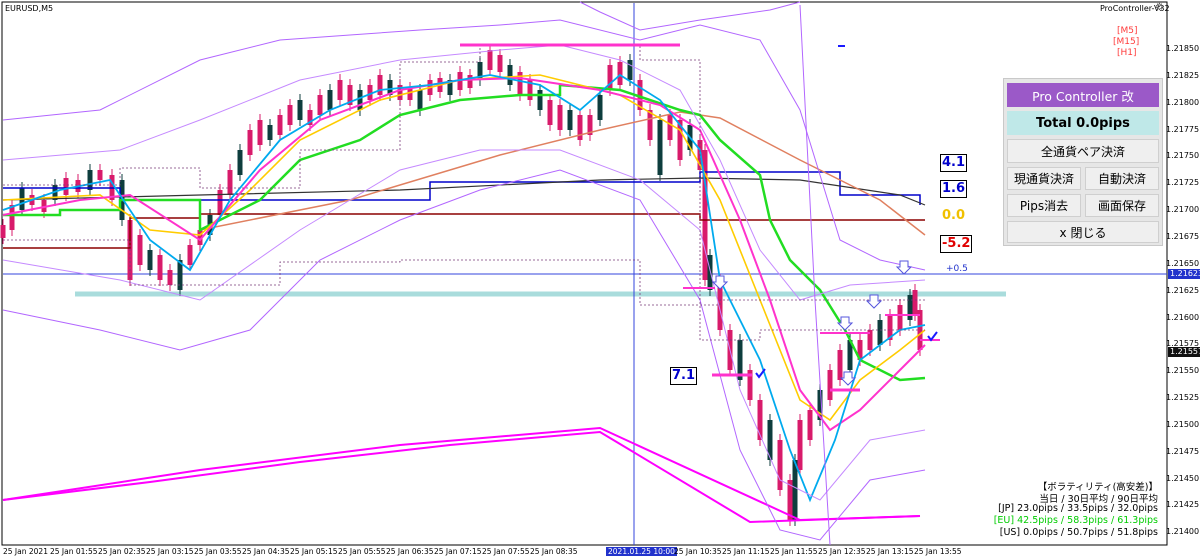 This screenshot has height=559, width=1200. Describe the element at coordinates (1183, 371) in the screenshot. I see `price-axis-label: 1.21550` at that location.